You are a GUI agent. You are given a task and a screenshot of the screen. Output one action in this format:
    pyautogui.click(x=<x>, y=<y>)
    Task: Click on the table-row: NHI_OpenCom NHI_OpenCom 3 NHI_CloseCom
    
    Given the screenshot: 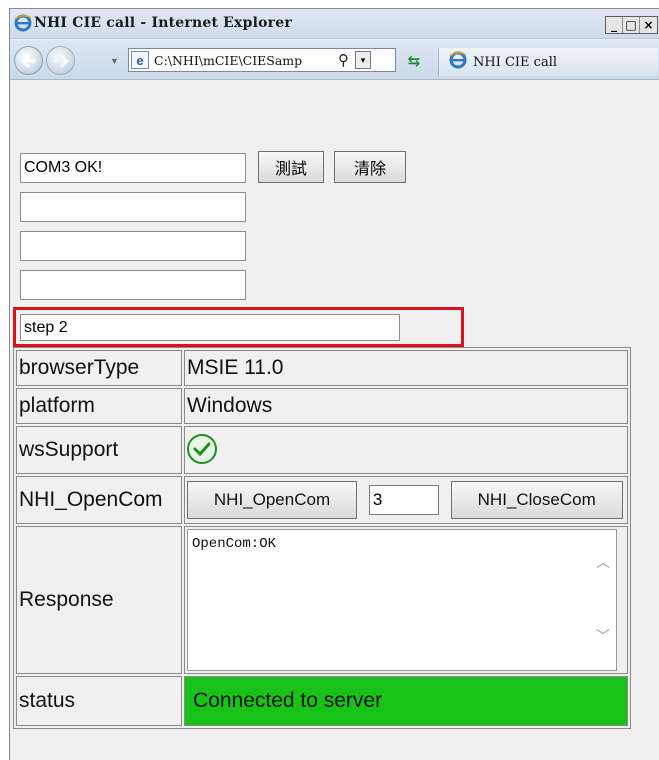 What is the action you would take?
    pyautogui.click(x=322, y=500)
    